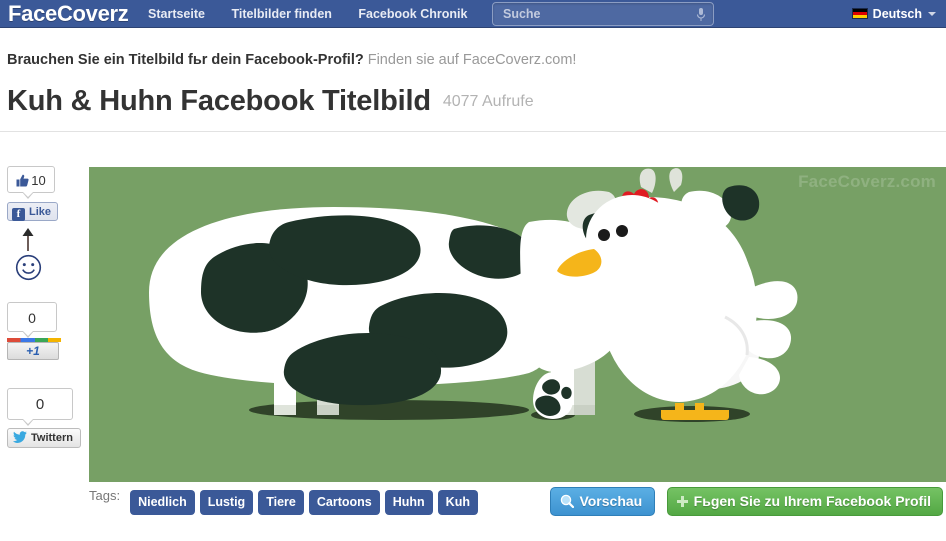  I want to click on nav-item-titelbilder-finden: Titelbilder finden, so click(281, 14).